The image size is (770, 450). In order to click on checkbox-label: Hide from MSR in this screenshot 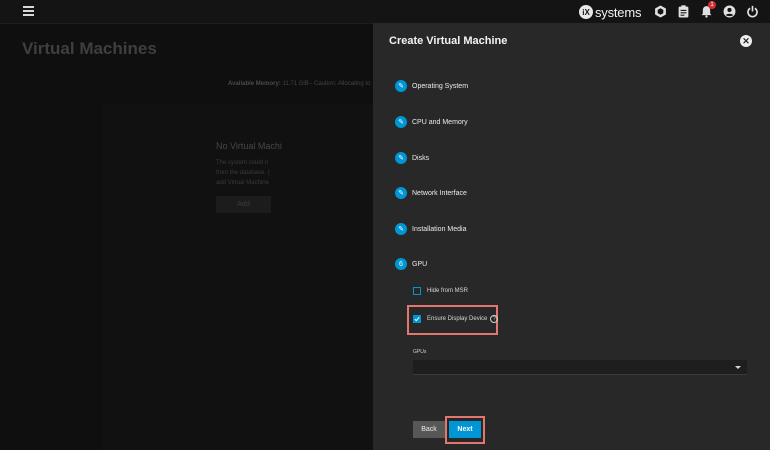, I will do `click(448, 291)`.